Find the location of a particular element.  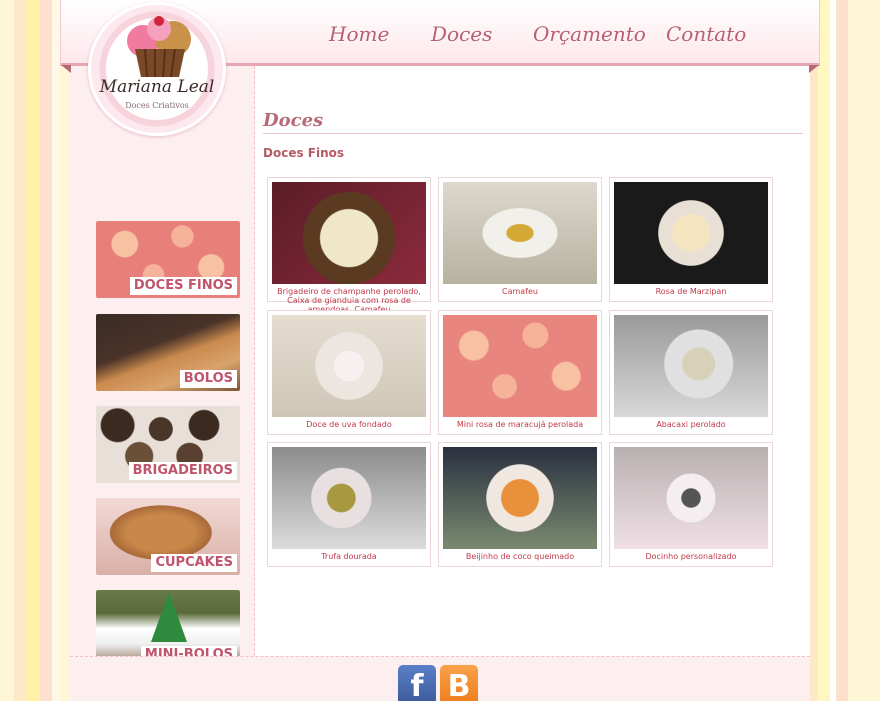

facebook-glyph: f is located at coordinates (417, 685).